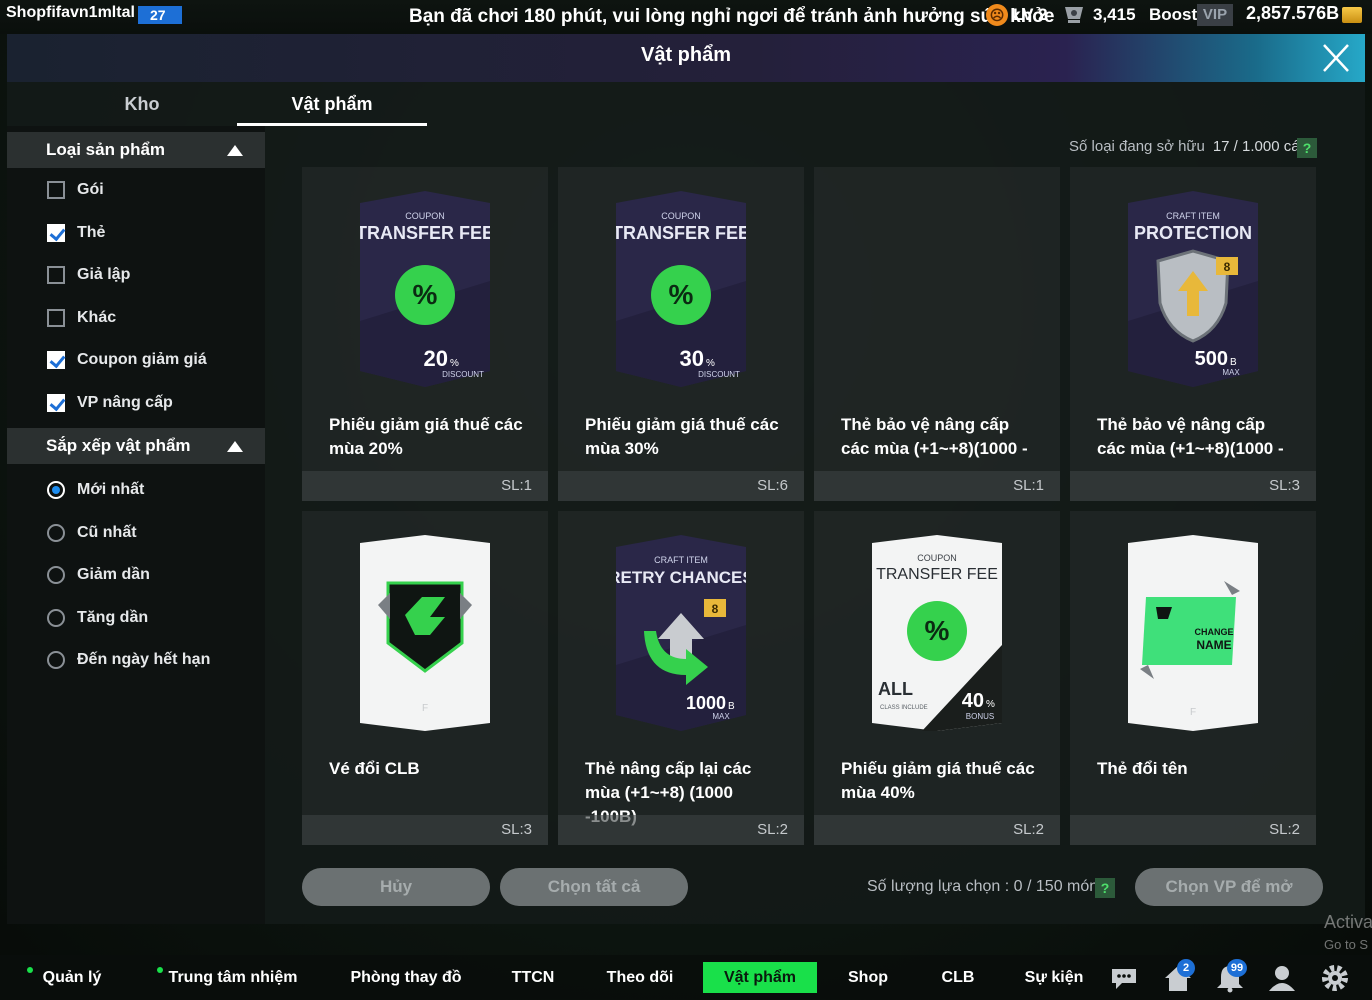 The width and height of the screenshot is (1372, 1000). What do you see at coordinates (1215, 15) in the screenshot?
I see `vip-badge: VIP` at bounding box center [1215, 15].